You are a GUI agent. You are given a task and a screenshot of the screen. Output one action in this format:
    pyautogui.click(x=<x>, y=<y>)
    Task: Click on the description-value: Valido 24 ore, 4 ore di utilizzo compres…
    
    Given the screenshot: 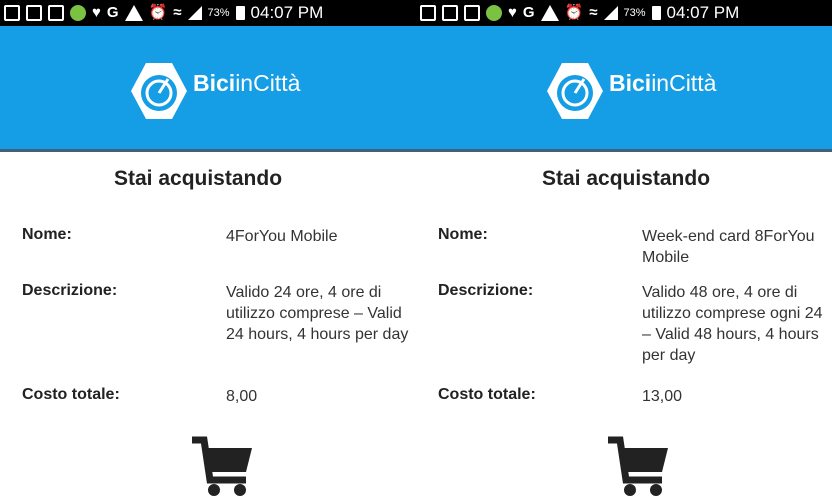 What is the action you would take?
    pyautogui.click(x=317, y=313)
    